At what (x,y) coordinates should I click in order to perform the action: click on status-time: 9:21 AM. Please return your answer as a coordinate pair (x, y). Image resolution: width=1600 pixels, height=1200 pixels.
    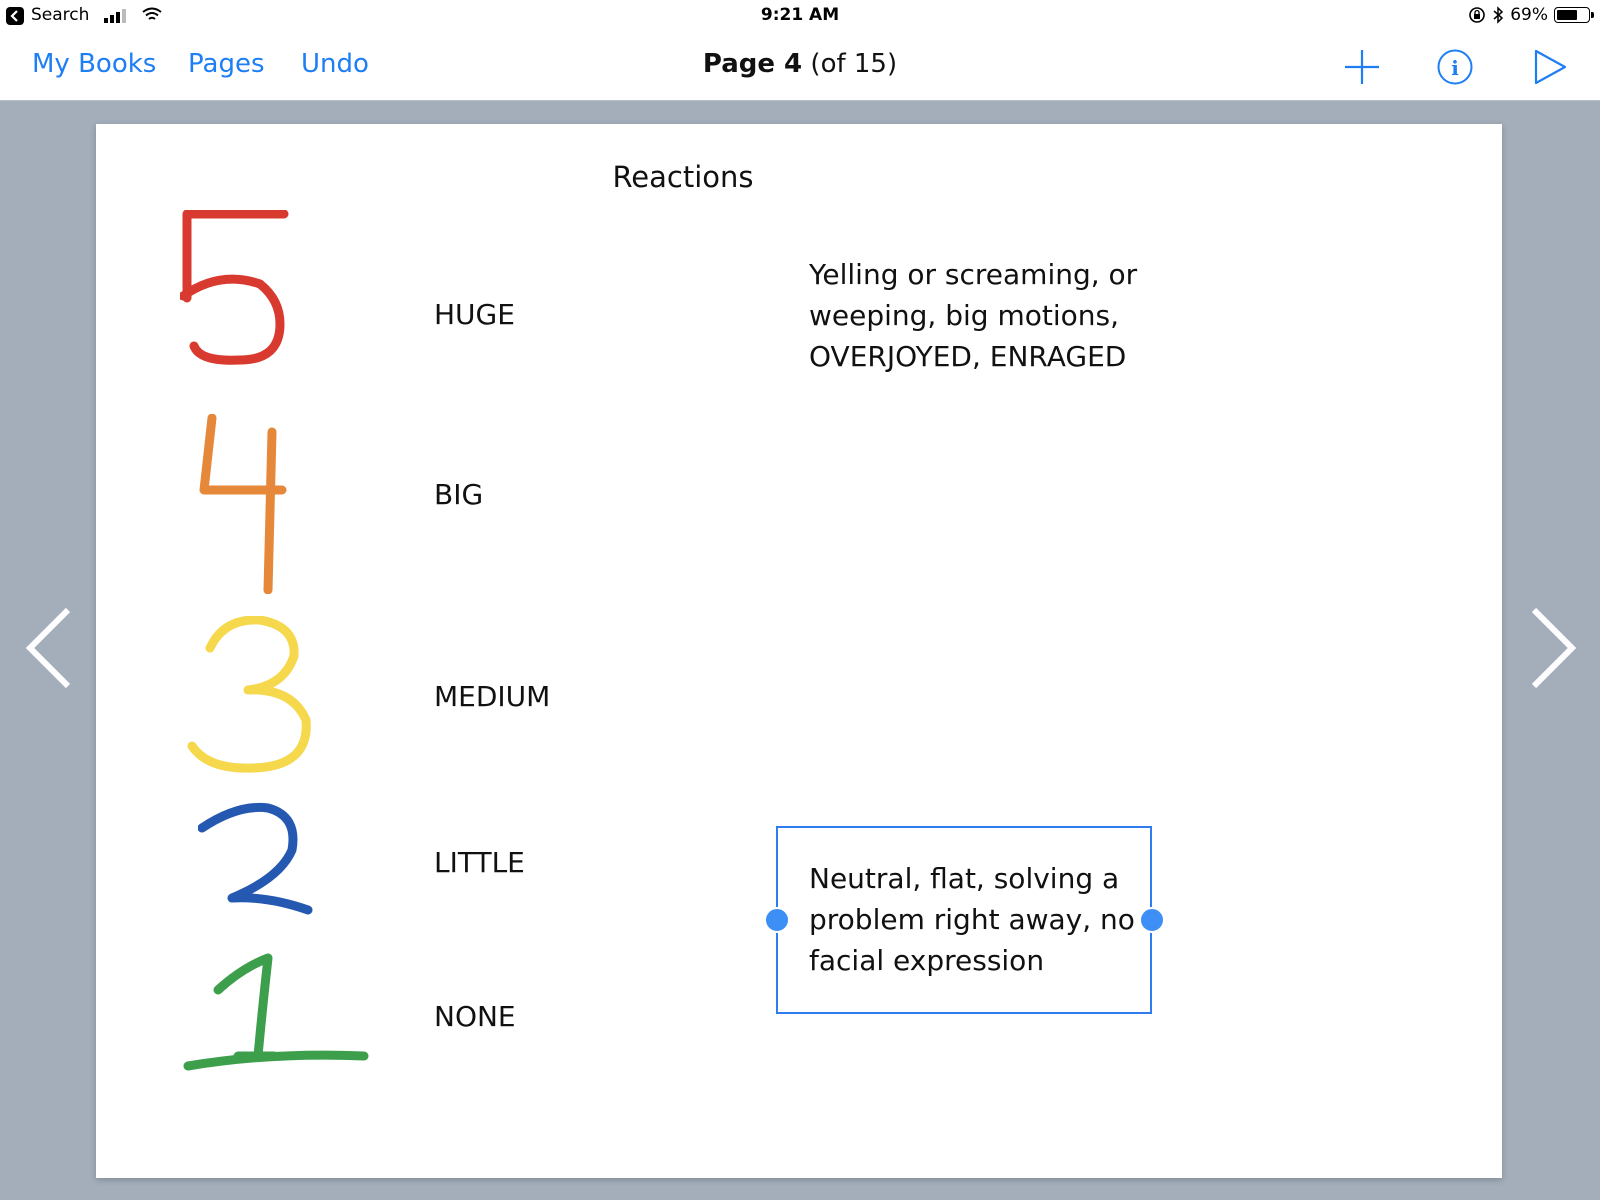
    Looking at the image, I should click on (800, 15).